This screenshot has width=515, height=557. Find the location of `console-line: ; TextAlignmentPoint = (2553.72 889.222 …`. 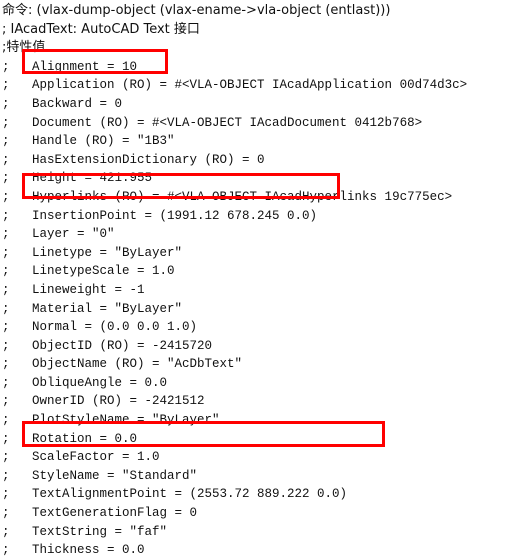

console-line: ; TextAlignmentPoint = (2553.72 889.222 … is located at coordinates (175, 494).